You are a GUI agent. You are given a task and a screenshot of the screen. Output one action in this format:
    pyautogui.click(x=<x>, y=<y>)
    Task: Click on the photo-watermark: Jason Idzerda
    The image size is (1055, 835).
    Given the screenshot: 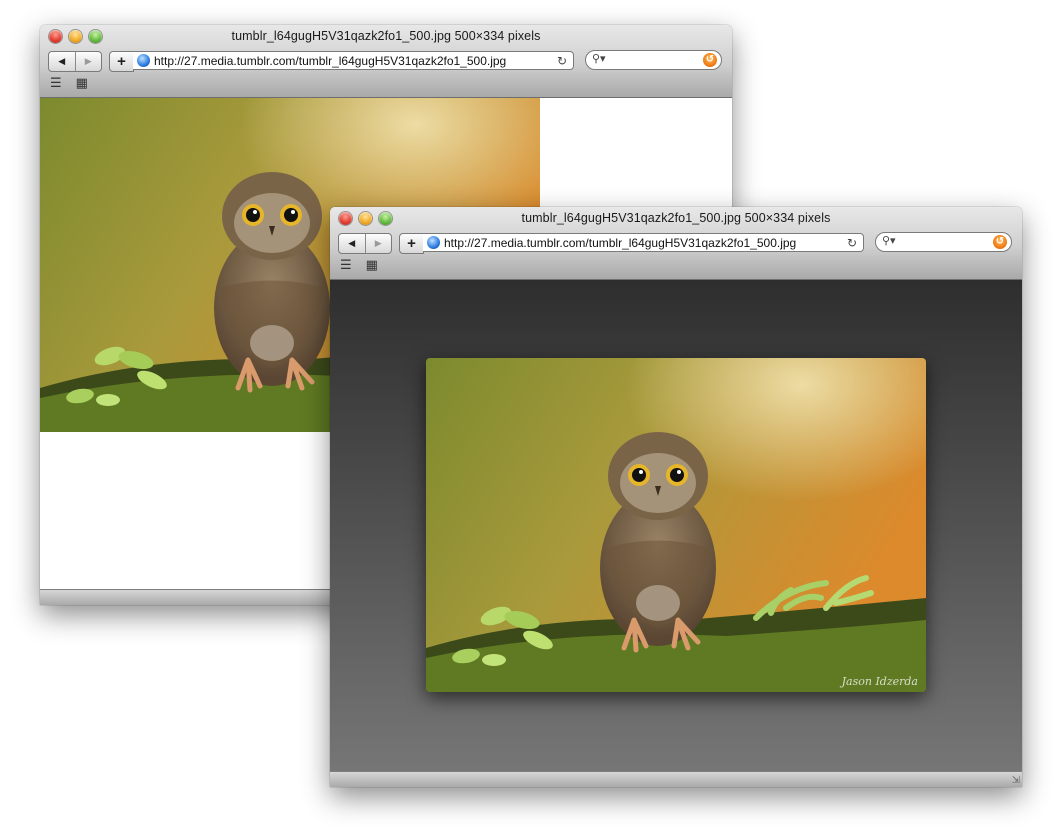 What is the action you would take?
    pyautogui.click(x=879, y=681)
    